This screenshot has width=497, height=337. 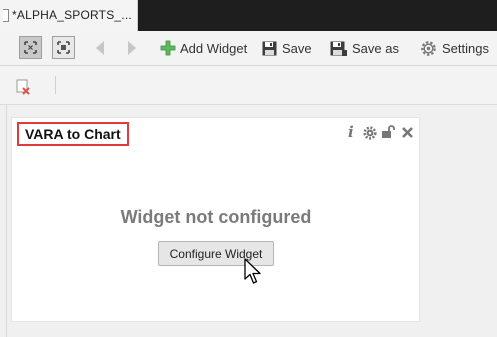 I want to click on unlock-icon, so click(x=388, y=132).